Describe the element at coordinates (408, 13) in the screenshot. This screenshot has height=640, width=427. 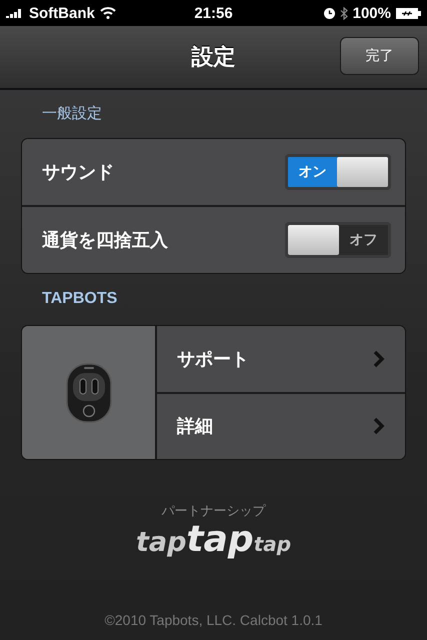
I see `battery-icon` at that location.